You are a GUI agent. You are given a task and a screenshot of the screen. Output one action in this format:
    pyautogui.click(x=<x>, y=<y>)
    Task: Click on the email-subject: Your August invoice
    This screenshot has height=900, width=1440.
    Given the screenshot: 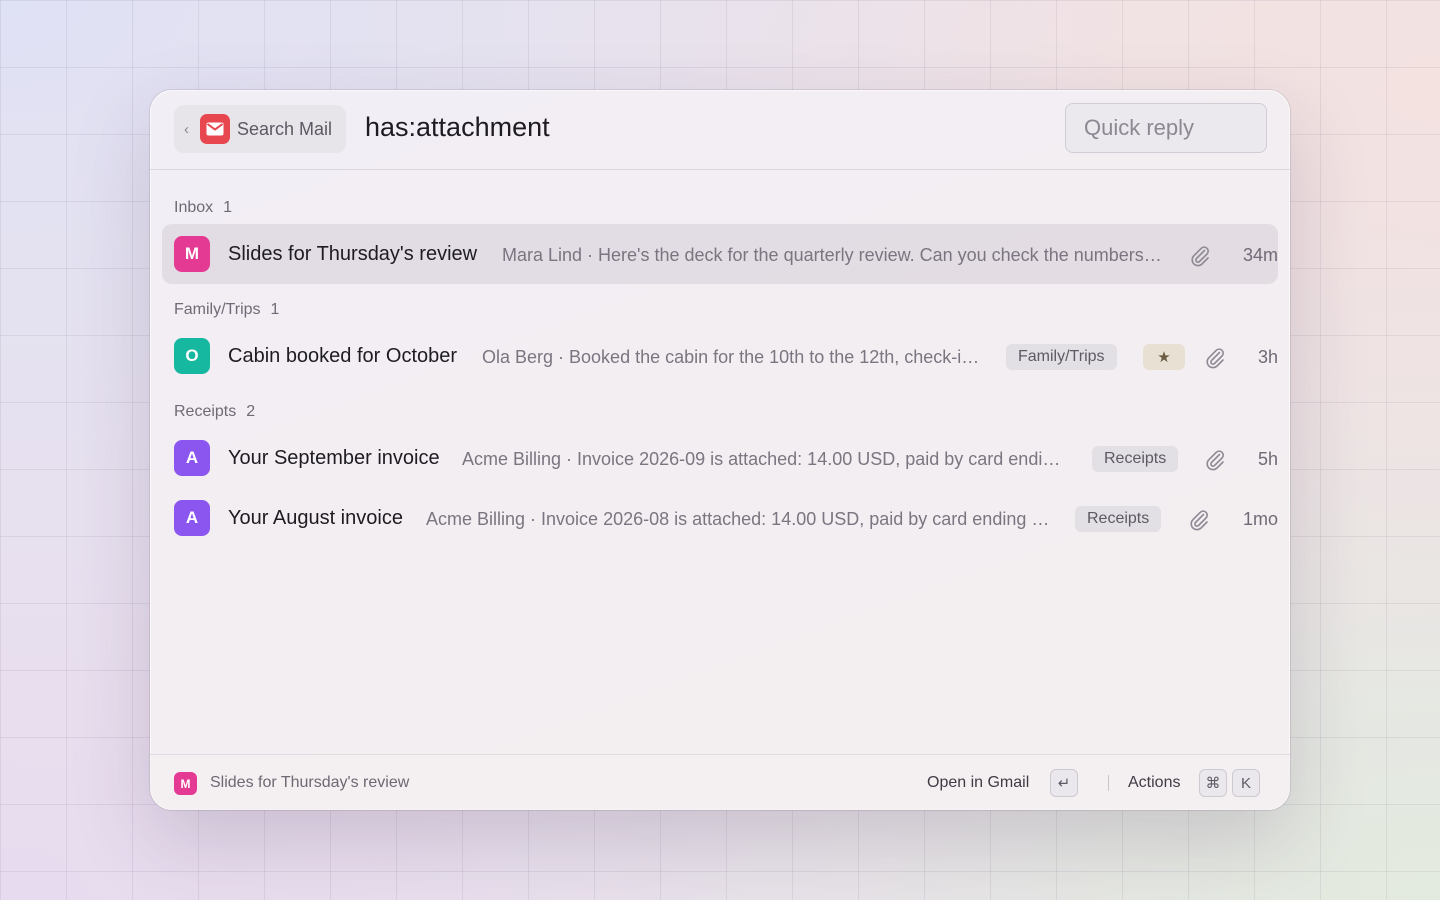 What is the action you would take?
    pyautogui.click(x=315, y=518)
    